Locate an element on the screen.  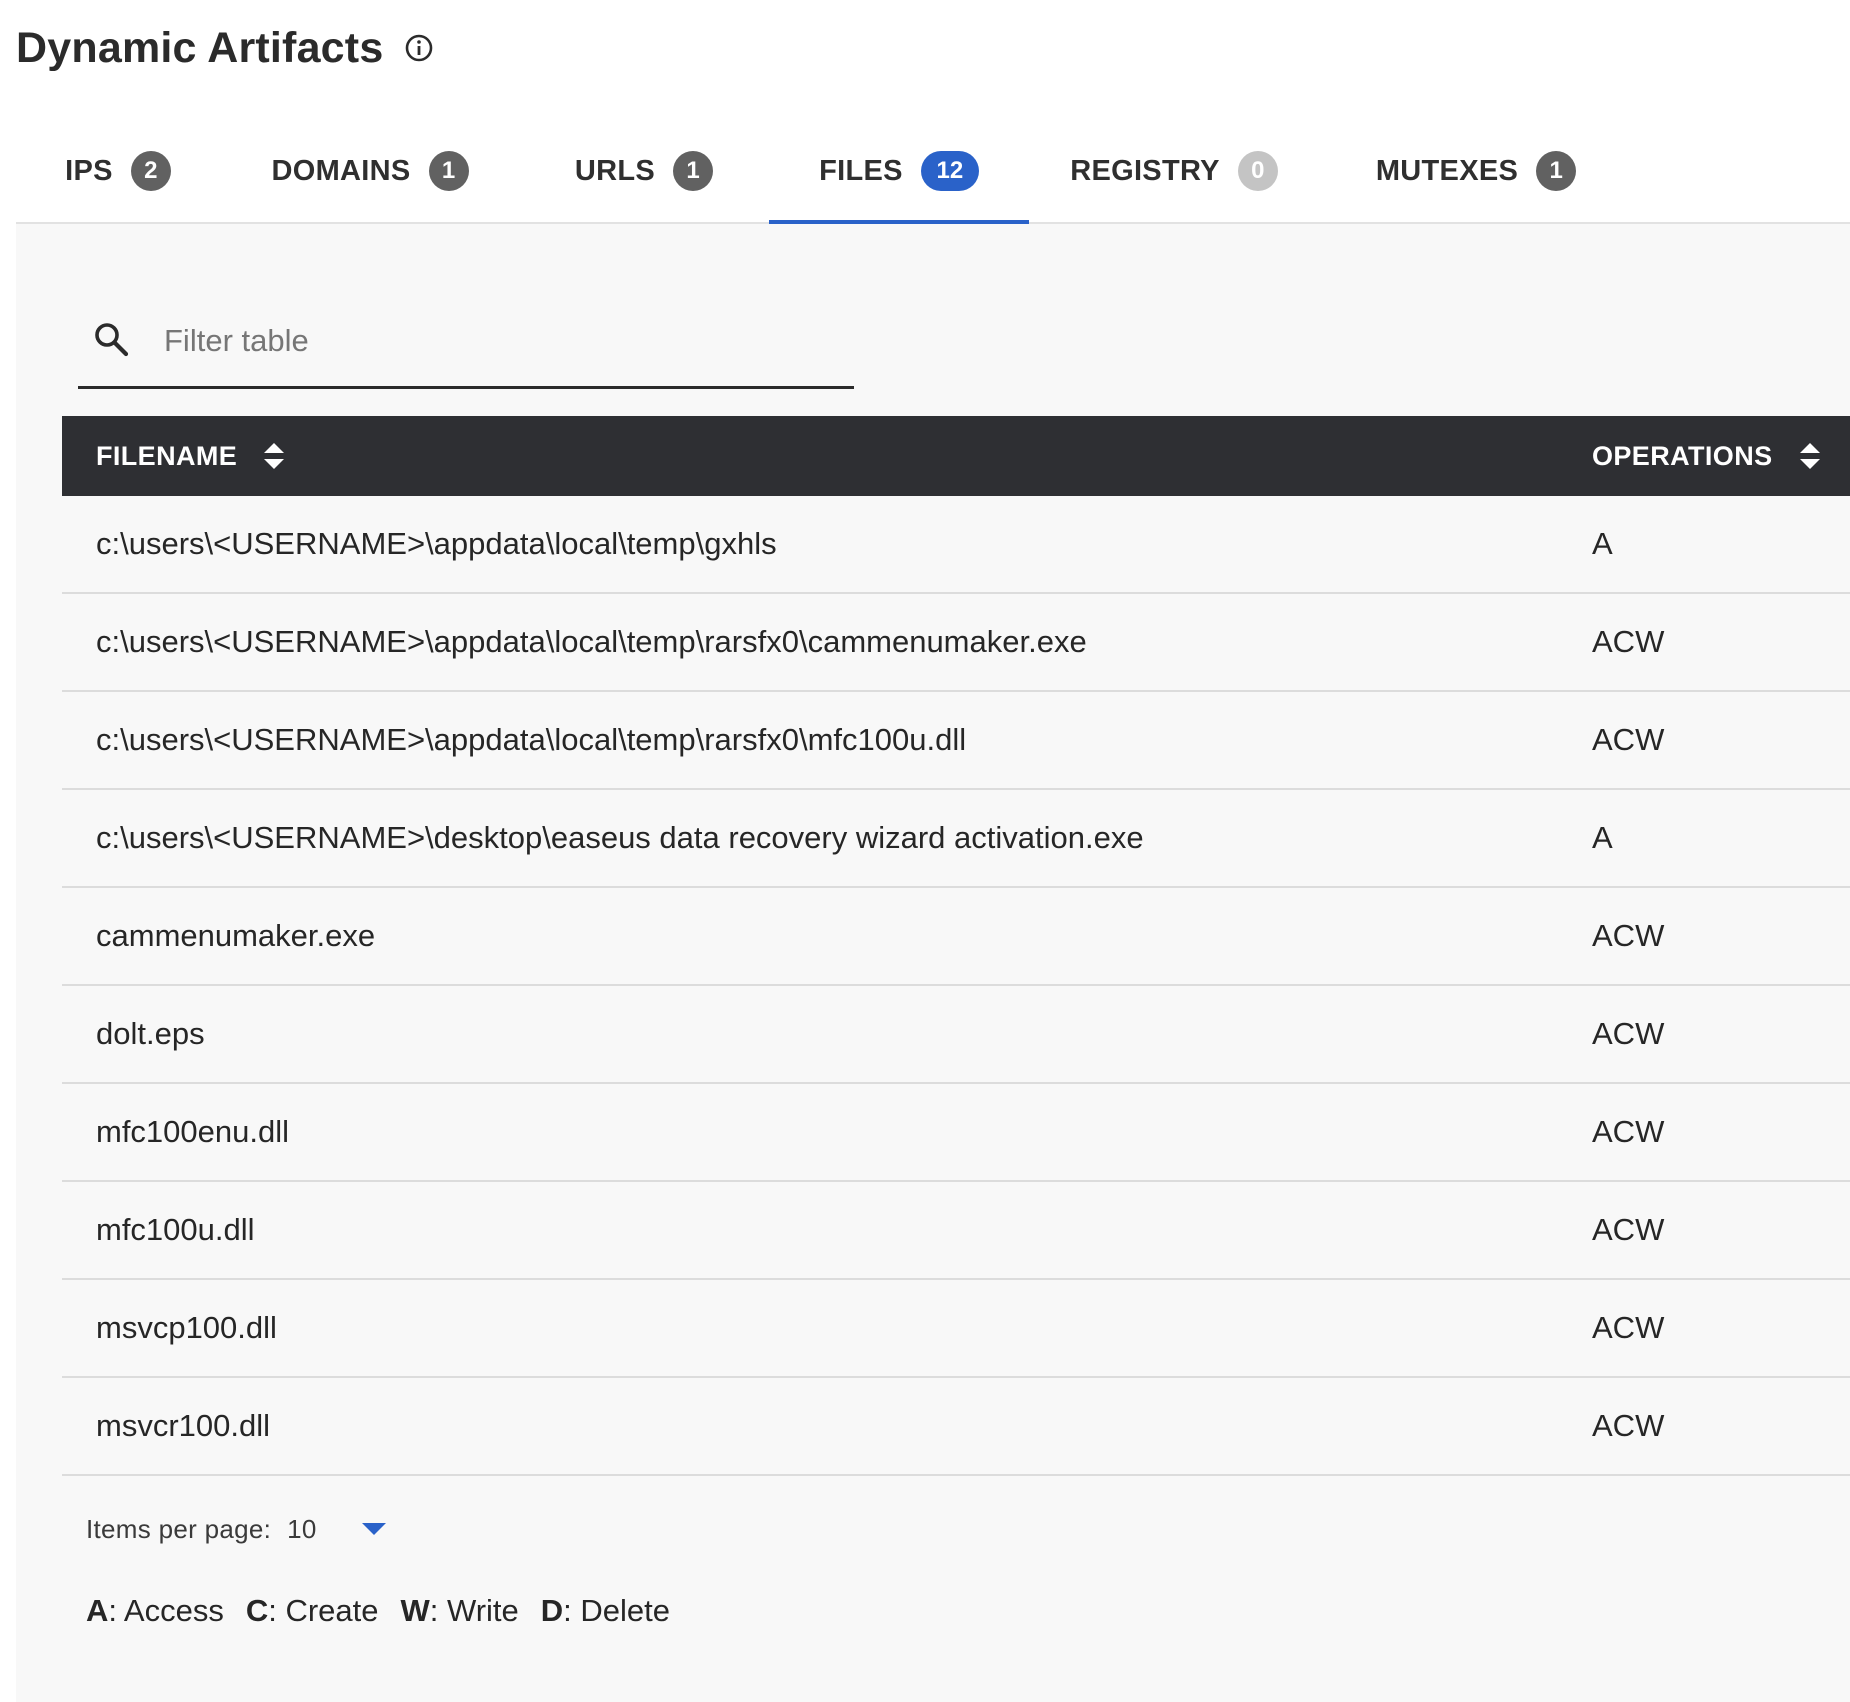
legend-text: Delete is located at coordinates (625, 1610).